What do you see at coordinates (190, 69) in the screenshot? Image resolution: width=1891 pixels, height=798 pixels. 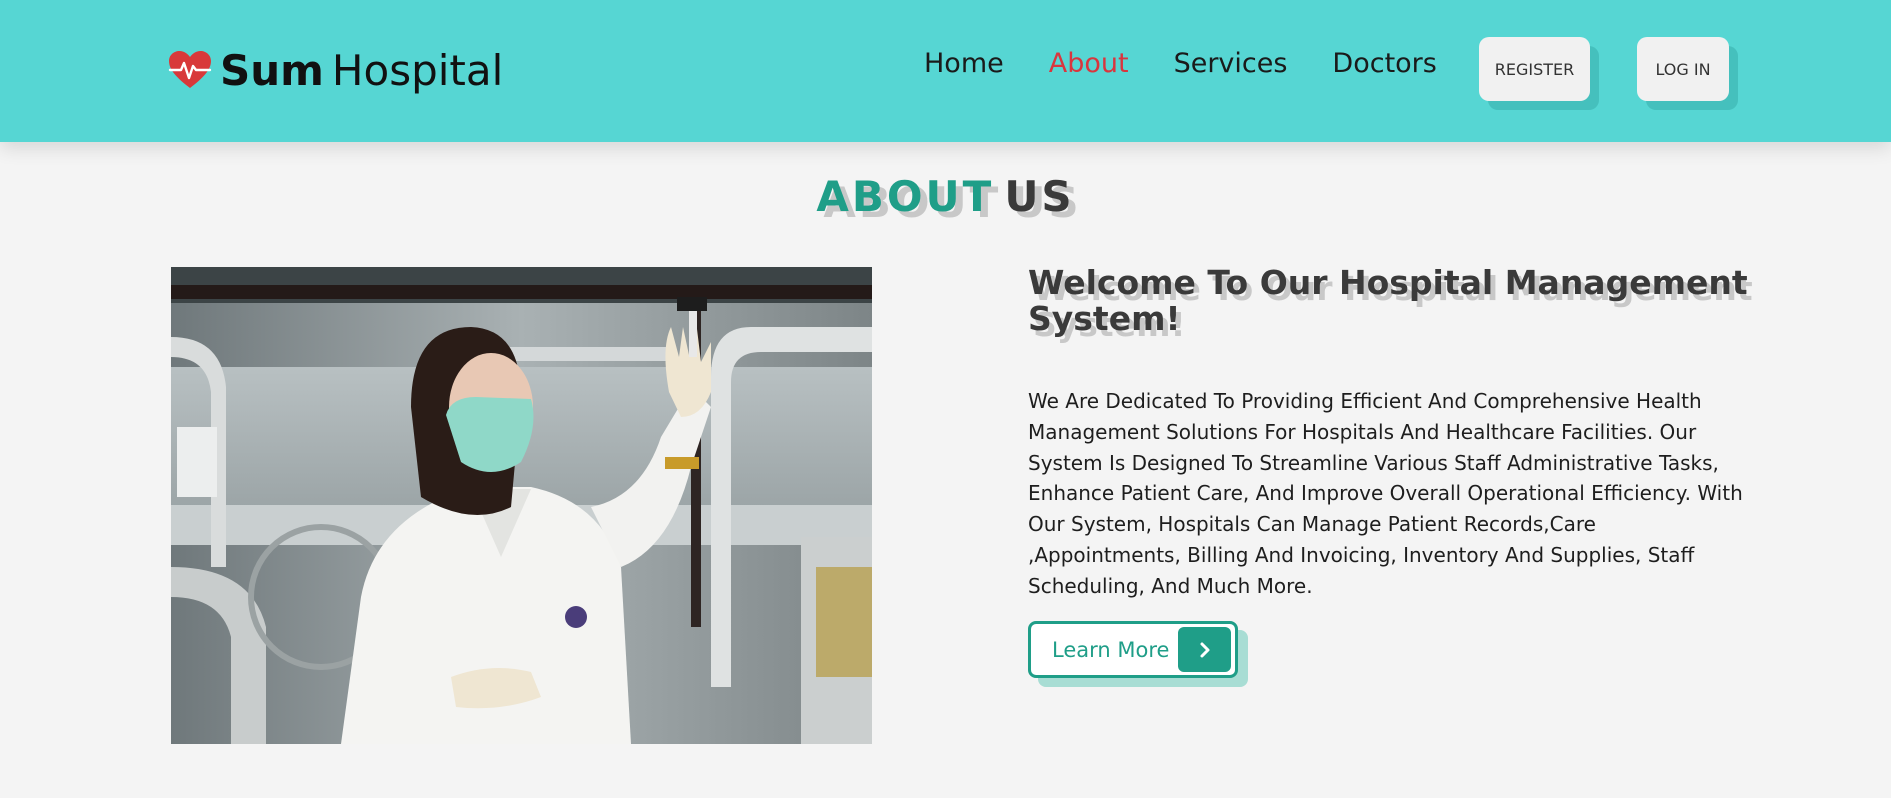 I see `heart-pulse-icon` at bounding box center [190, 69].